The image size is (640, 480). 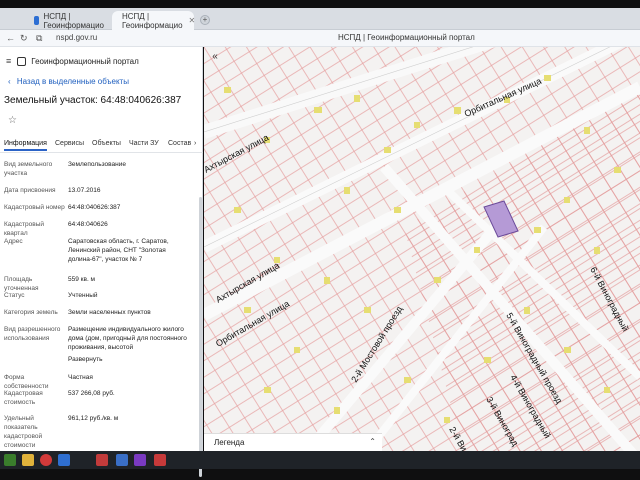 What do you see at coordinates (93, 100) in the screenshot?
I see `page-title: Земельный участок: 64:48:040626:387` at bounding box center [93, 100].